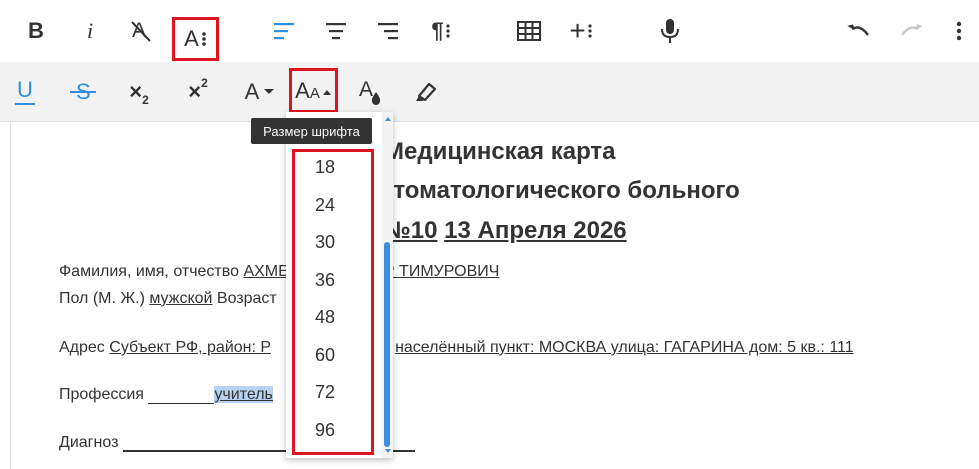 The width and height of the screenshot is (979, 469). What do you see at coordinates (82, 347) in the screenshot?
I see `address-label: Адрес` at bounding box center [82, 347].